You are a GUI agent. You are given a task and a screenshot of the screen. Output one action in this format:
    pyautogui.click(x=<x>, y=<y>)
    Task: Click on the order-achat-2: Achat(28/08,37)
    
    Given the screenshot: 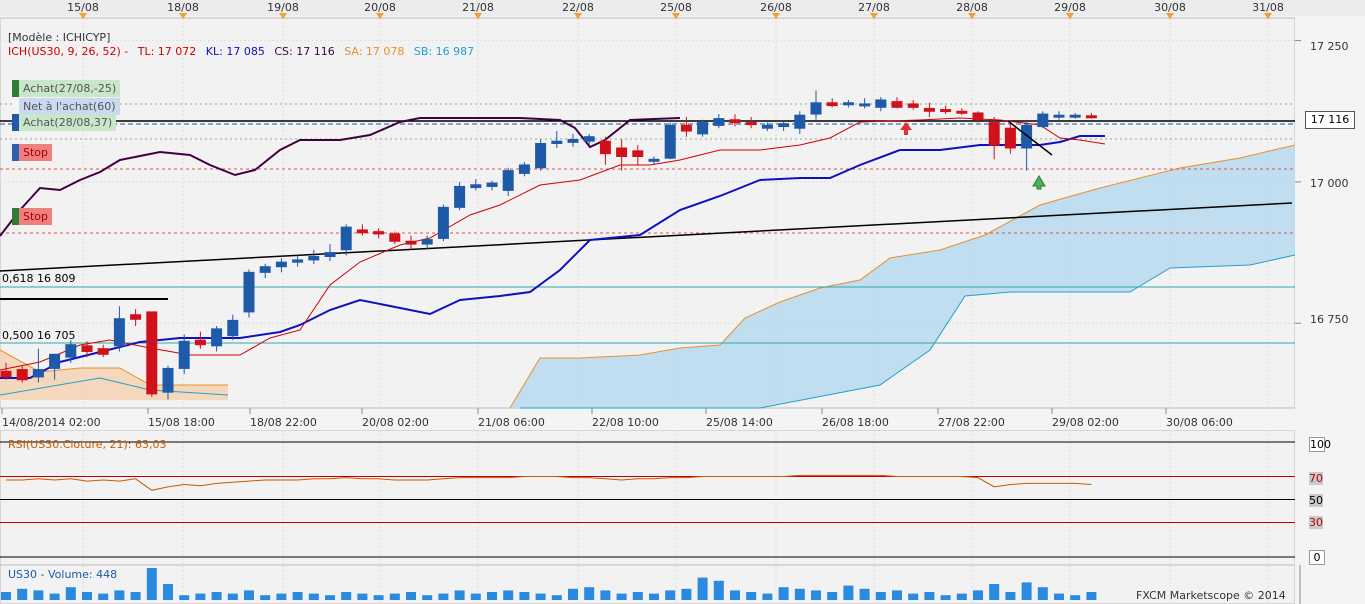 What is the action you would take?
    pyautogui.click(x=64, y=122)
    